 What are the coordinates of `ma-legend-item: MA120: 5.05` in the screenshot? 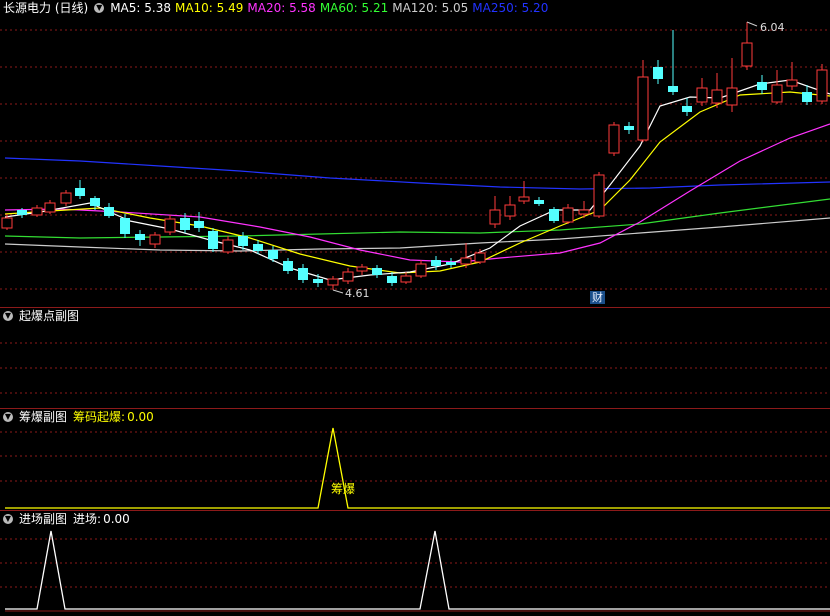 It's located at (430, 8).